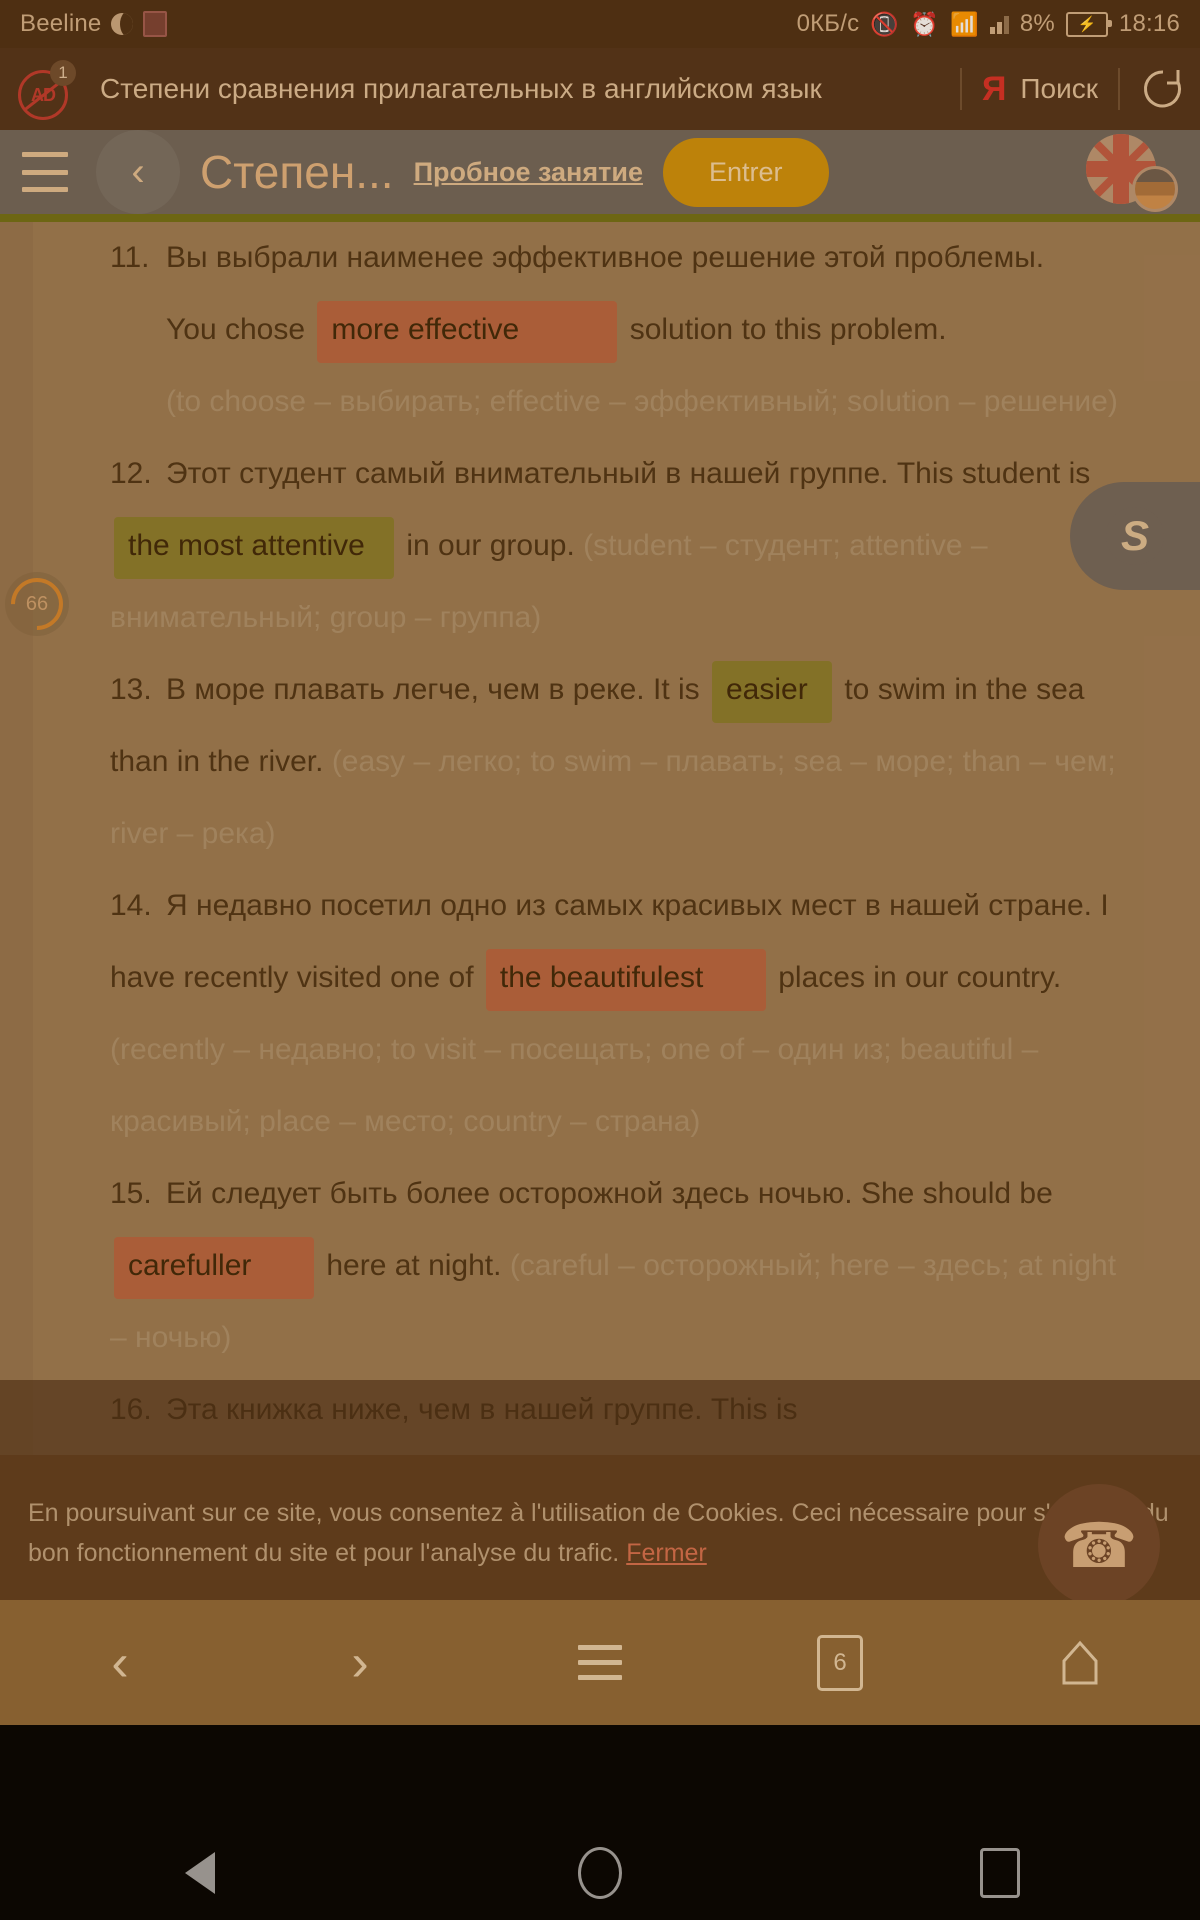  I want to click on android-navigation-bar, so click(600, 1872).